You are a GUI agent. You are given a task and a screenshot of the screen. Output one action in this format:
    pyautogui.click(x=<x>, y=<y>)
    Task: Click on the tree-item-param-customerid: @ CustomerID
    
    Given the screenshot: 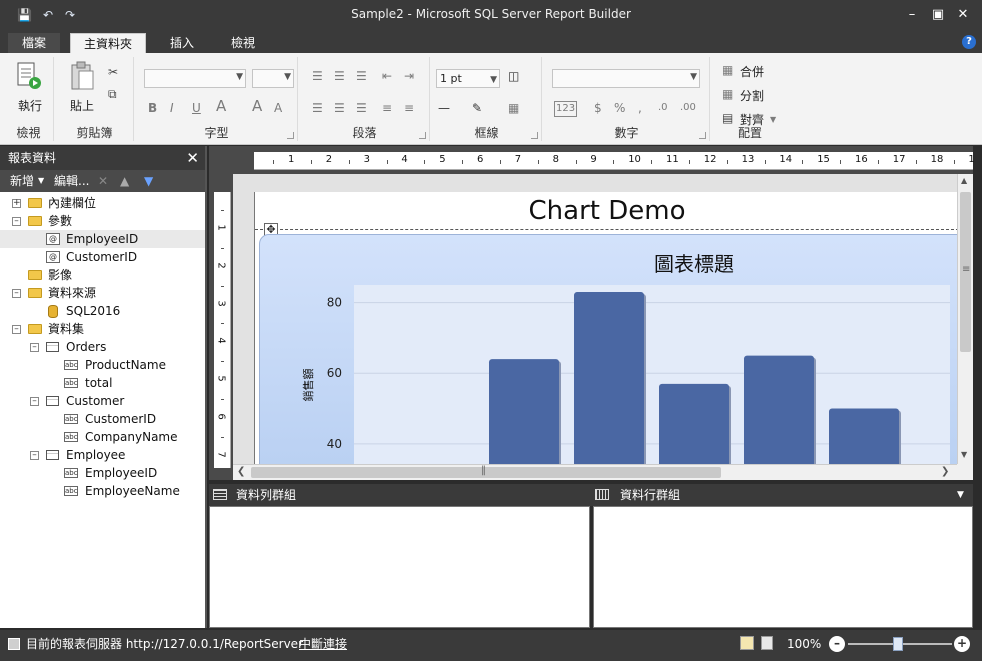 What is the action you would take?
    pyautogui.click(x=102, y=257)
    